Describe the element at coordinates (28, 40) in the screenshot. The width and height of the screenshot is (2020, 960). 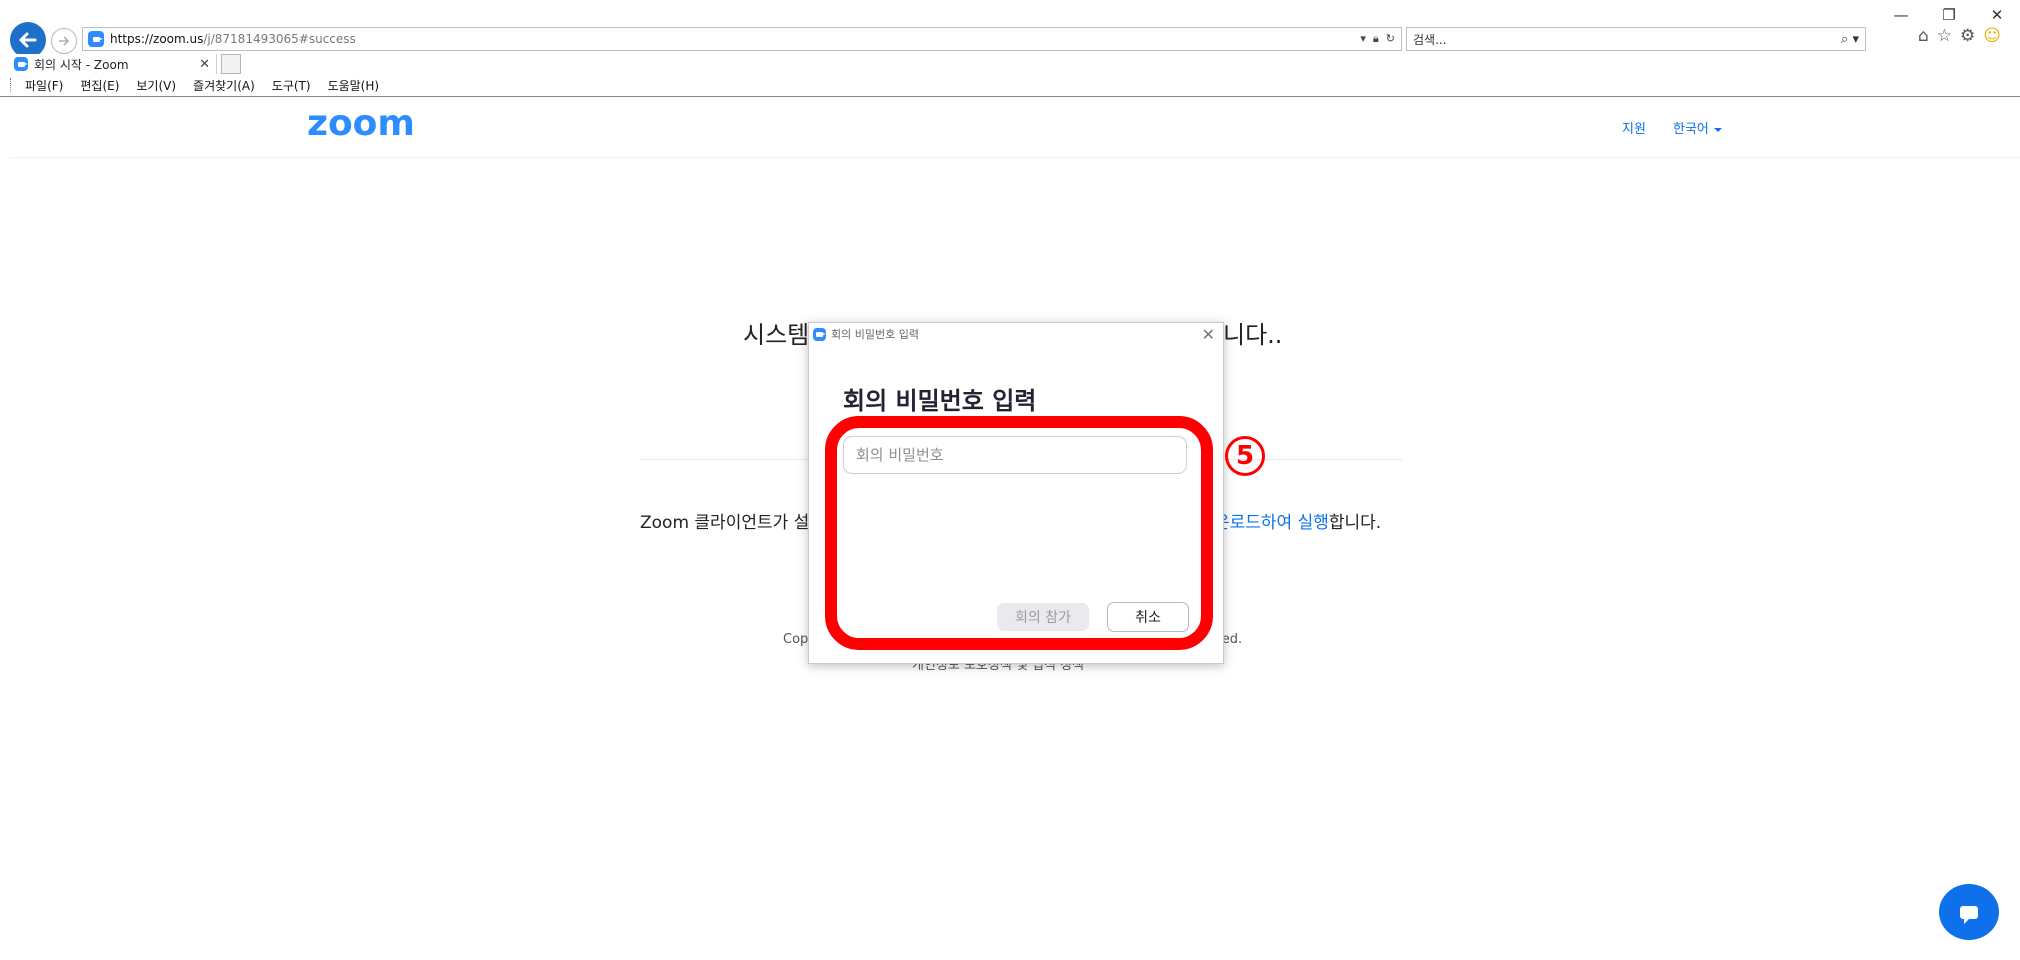
I see `back-arrow-icon` at that location.